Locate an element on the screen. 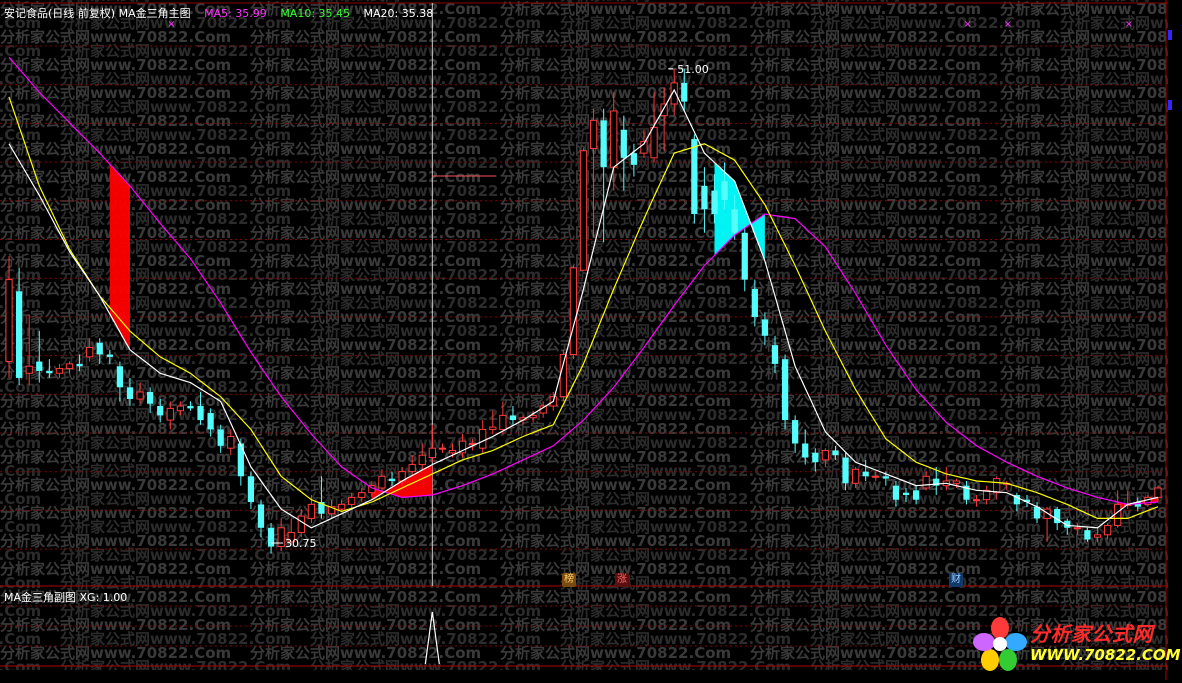 The width and height of the screenshot is (1182, 683). logo-title: 分析家公式网 is located at coordinates (1091, 634).